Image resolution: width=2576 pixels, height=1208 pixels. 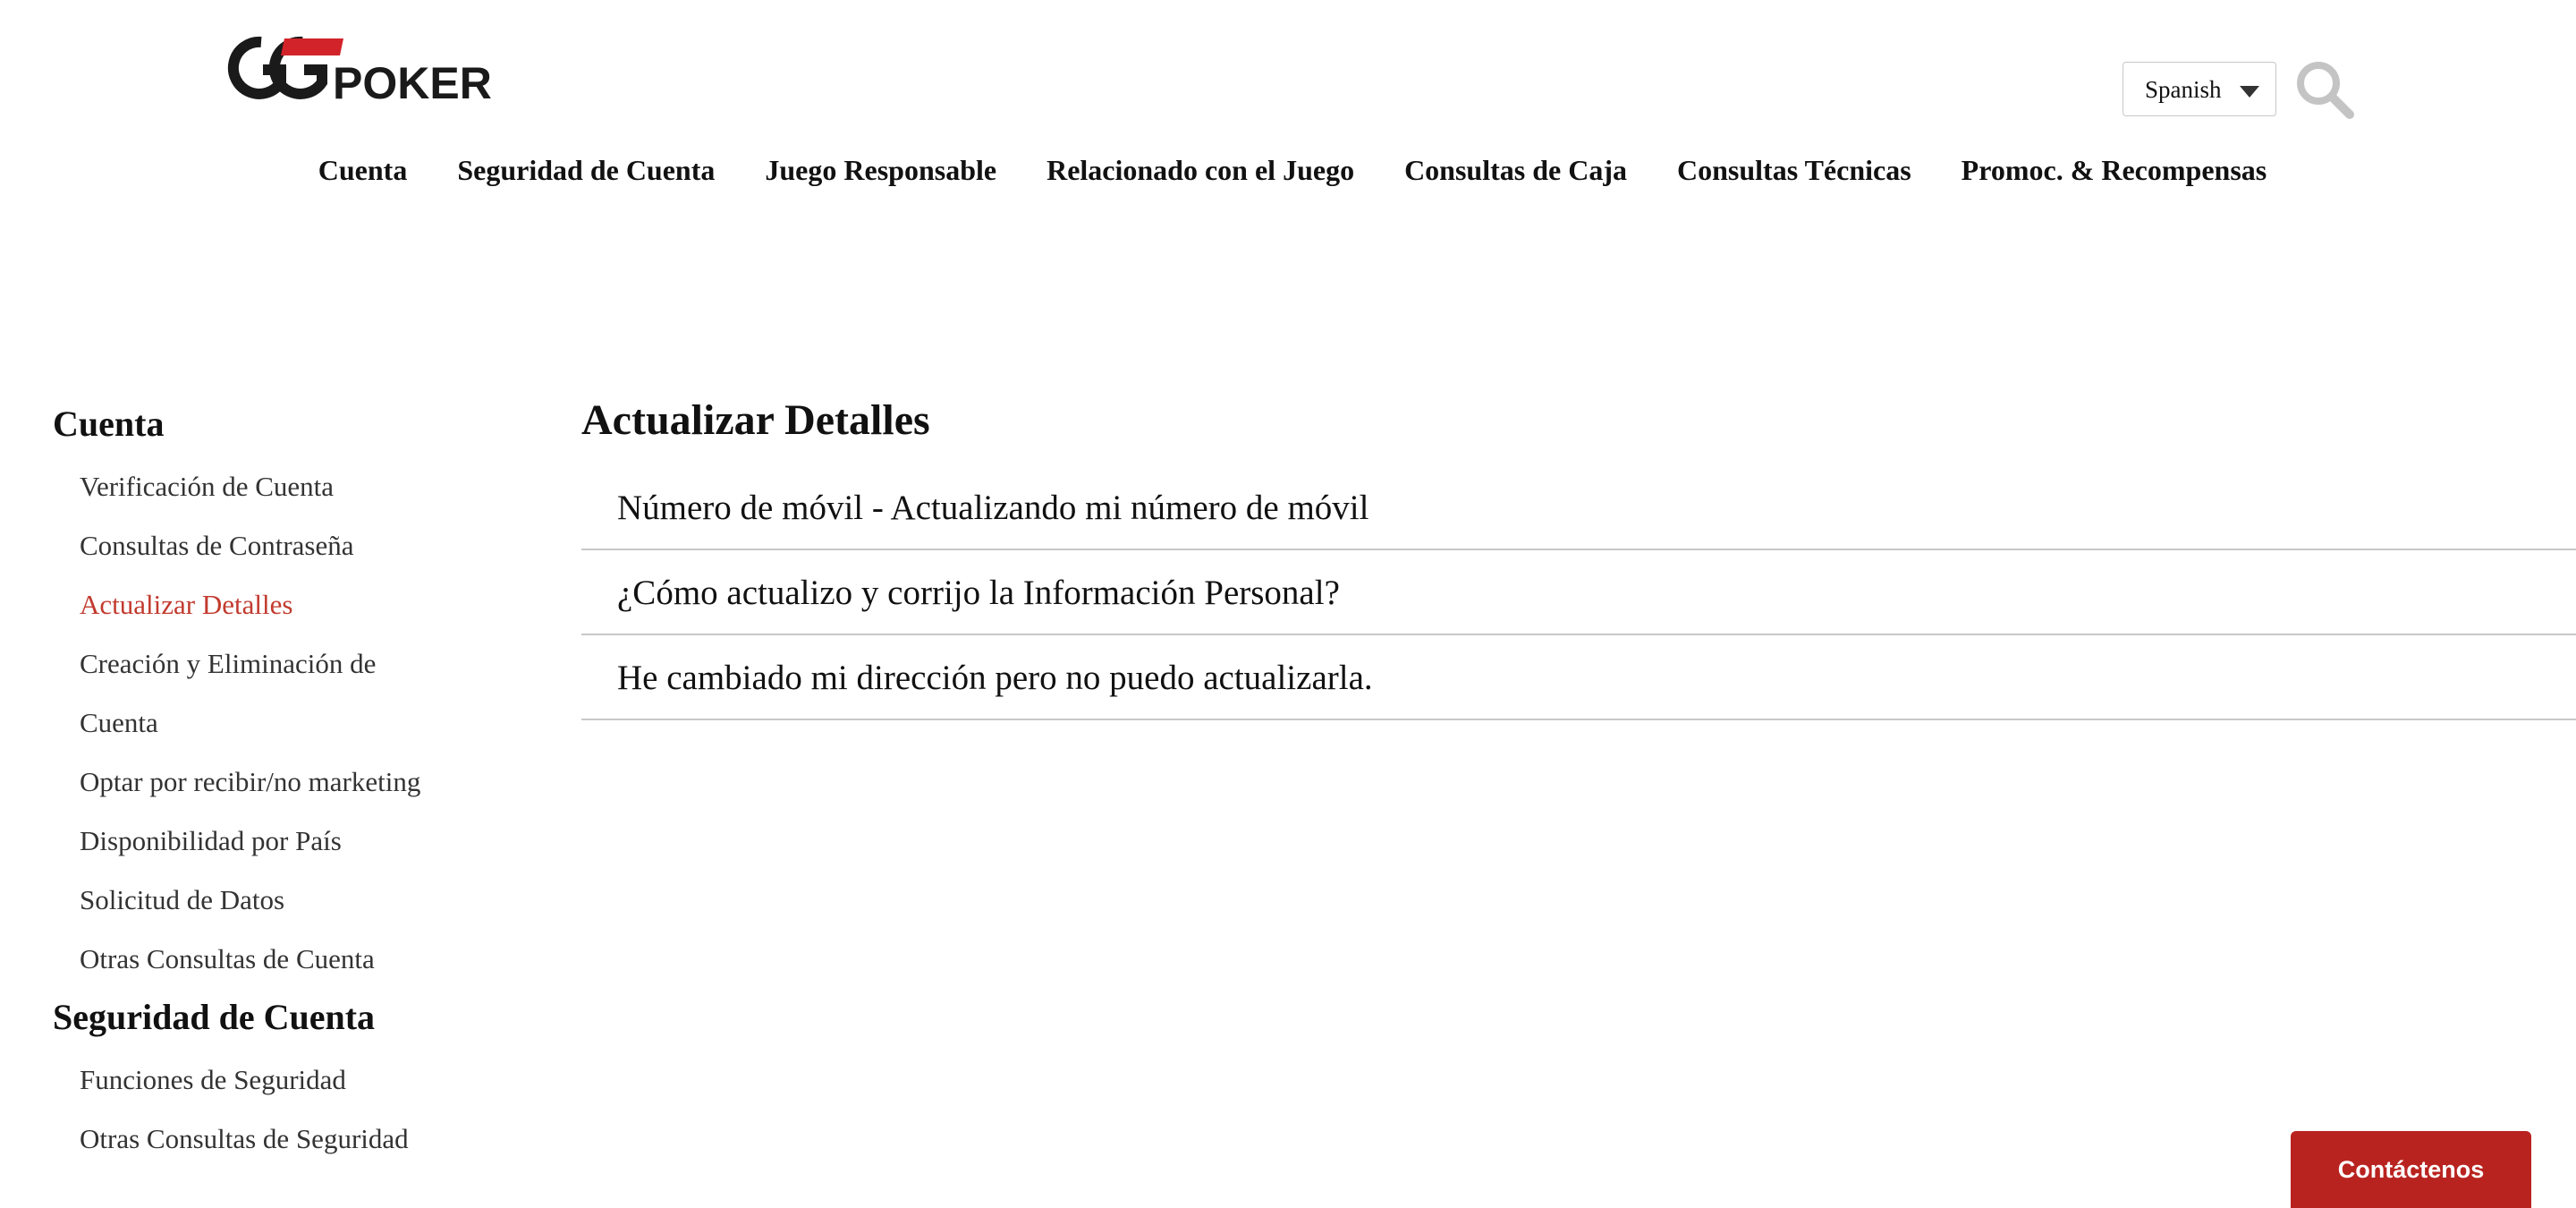 What do you see at coordinates (285, 1139) in the screenshot?
I see `sidebar-item-otras-consultas-de-seguridad: Otras Consultas de Seguridad` at bounding box center [285, 1139].